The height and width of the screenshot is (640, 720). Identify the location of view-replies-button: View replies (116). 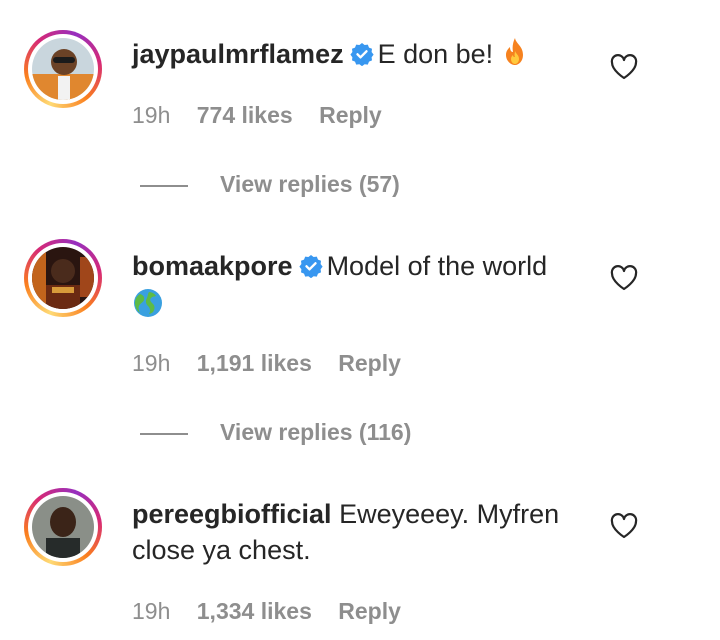
(275, 432).